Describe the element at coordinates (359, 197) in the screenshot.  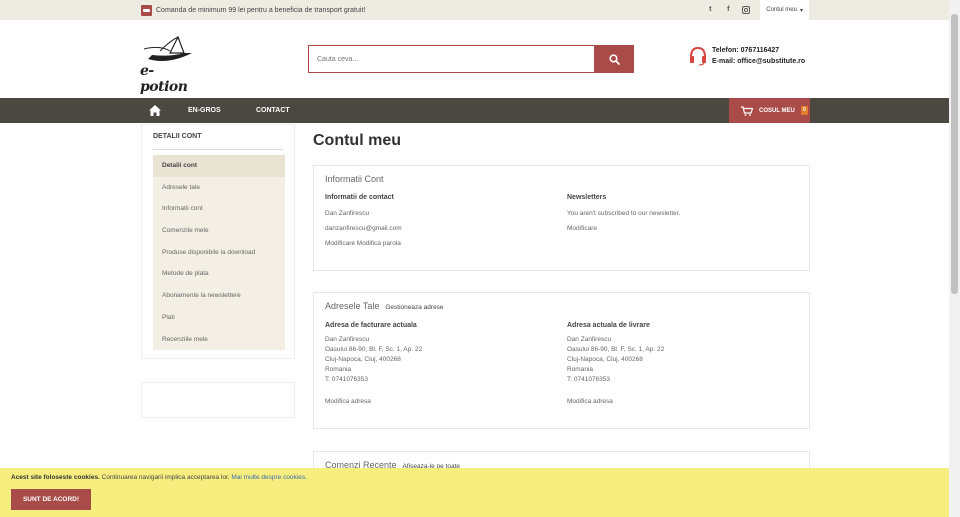
I see `contact-heading: Informatii de contact` at that location.